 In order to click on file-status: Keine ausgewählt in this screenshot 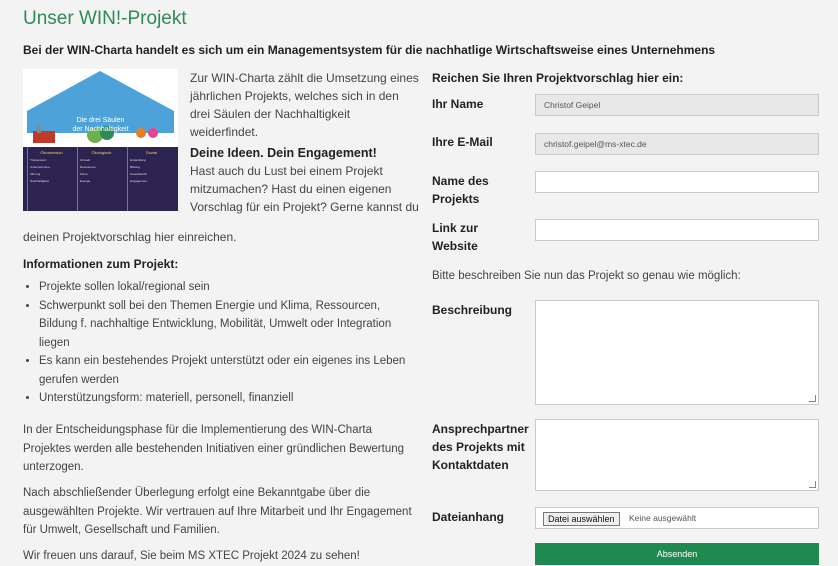, I will do `click(663, 518)`.